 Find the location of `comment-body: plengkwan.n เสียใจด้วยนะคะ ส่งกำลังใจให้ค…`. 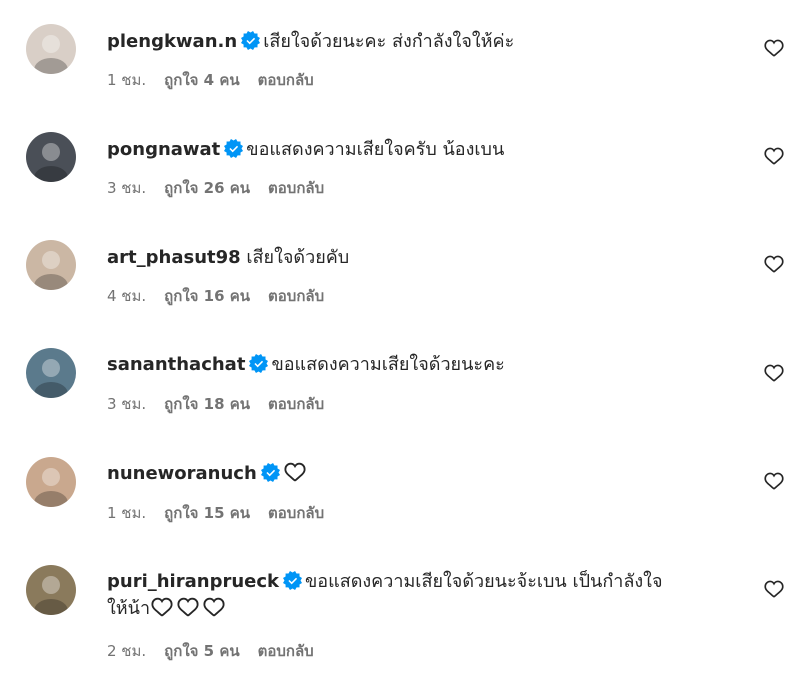

comment-body: plengkwan.n เสียใจด้วยนะคะ ส่งกำลังใจให้ค… is located at coordinates (418, 41).